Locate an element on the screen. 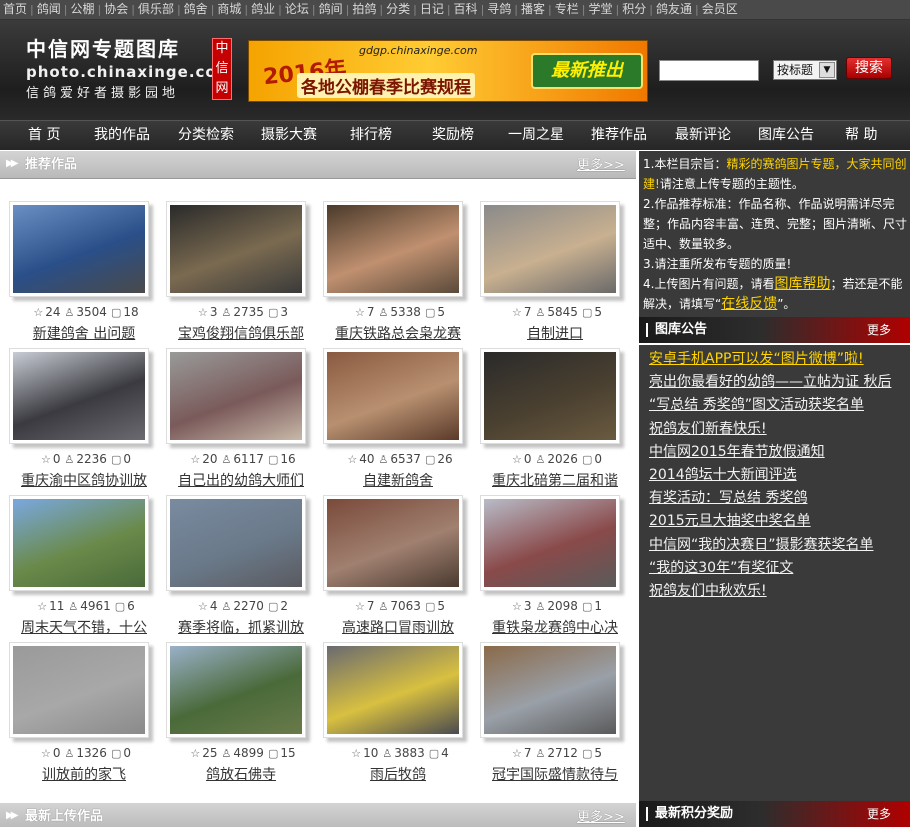 This screenshot has height=827, width=910. photo-caption: 鸽放石佛寺 is located at coordinates (241, 774).